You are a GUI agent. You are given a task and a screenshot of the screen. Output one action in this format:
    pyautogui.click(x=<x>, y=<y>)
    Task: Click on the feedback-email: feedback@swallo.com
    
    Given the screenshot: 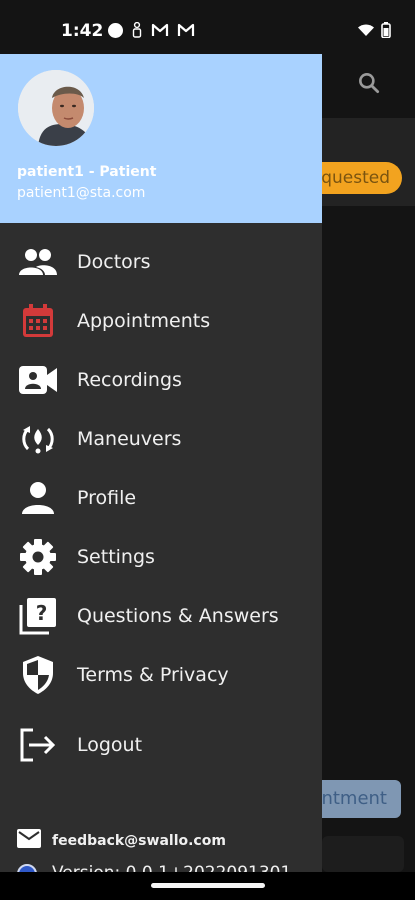 What is the action you would take?
    pyautogui.click(x=139, y=841)
    